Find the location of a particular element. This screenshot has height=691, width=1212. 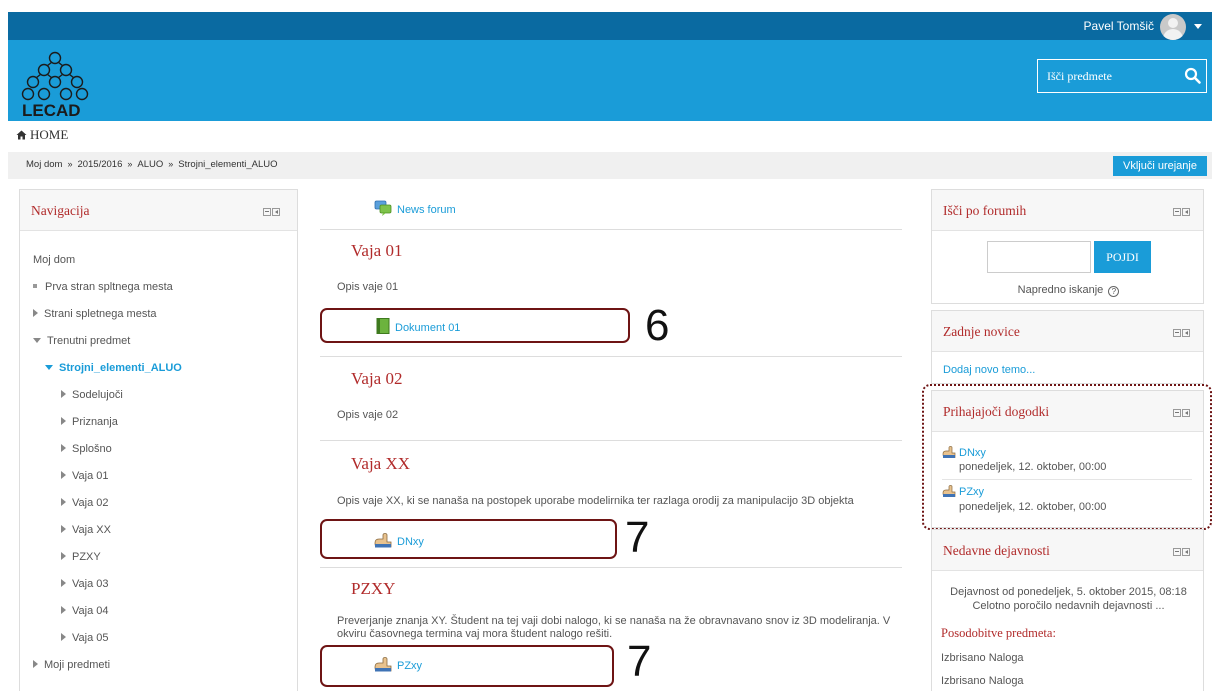

forum-search-header: Išči po forumih is located at coordinates (1067, 210).